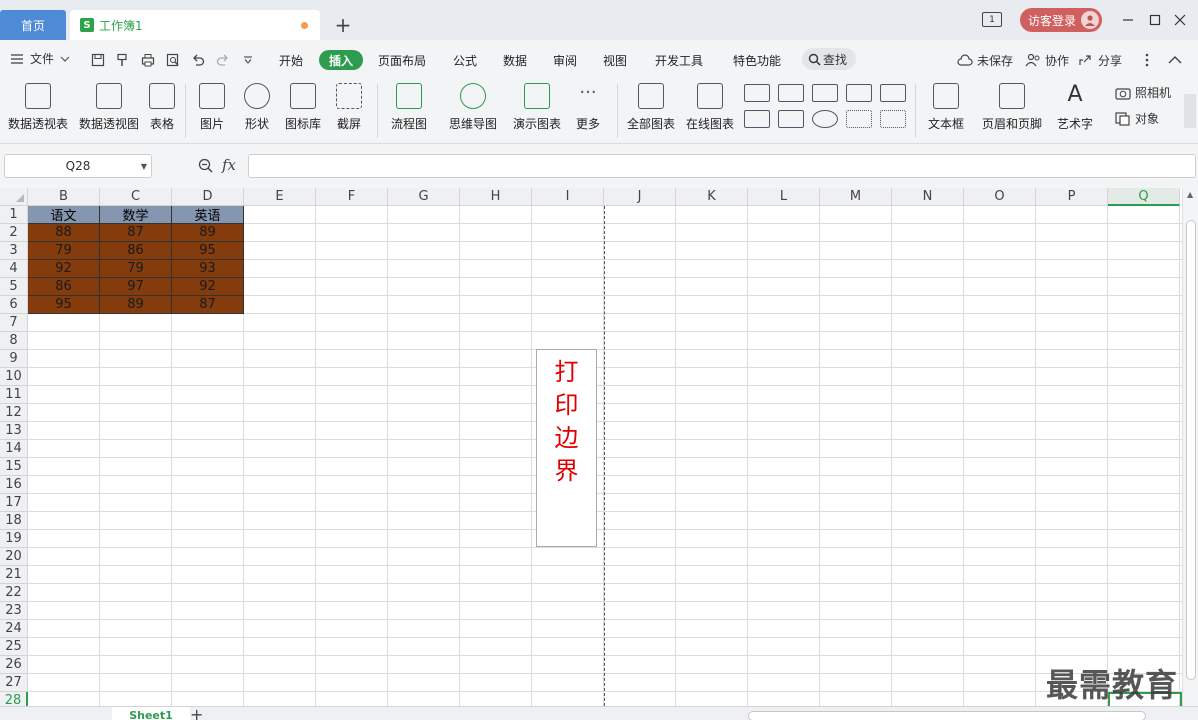 The height and width of the screenshot is (720, 1198). I want to click on camera-button: 照相机, so click(1143, 92).